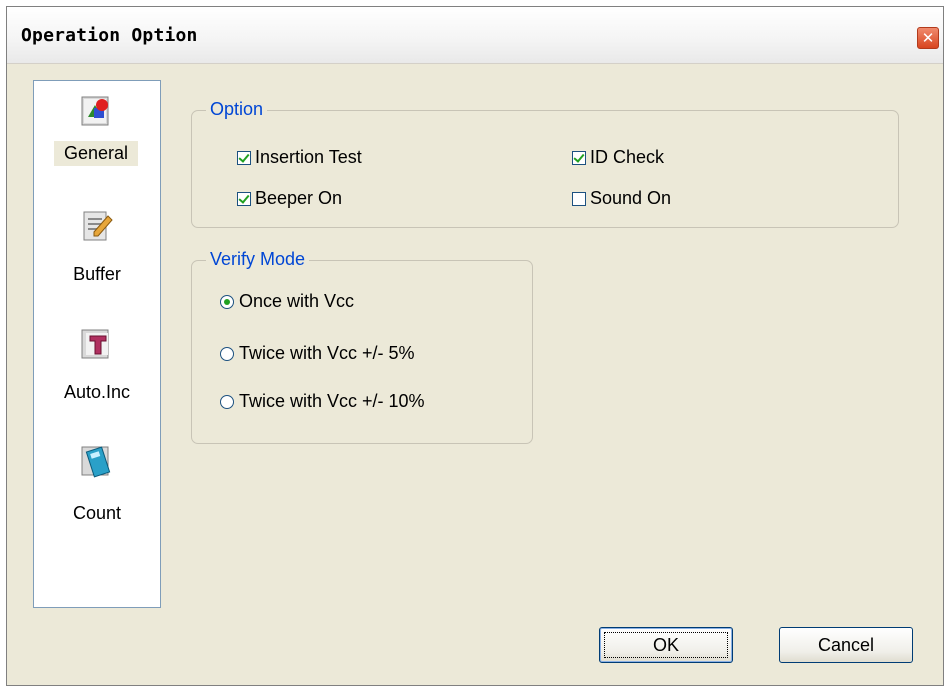 Image resolution: width=952 pixels, height=690 pixels. I want to click on sidebar-item-label: Auto.Inc, so click(97, 392).